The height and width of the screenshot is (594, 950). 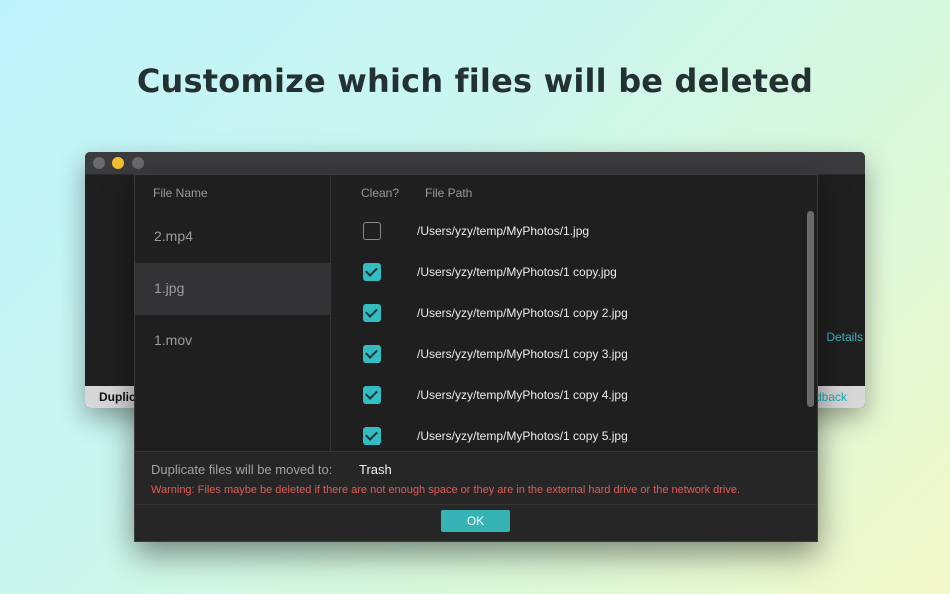 What do you see at coordinates (475, 163) in the screenshot?
I see `window-titlebar` at bounding box center [475, 163].